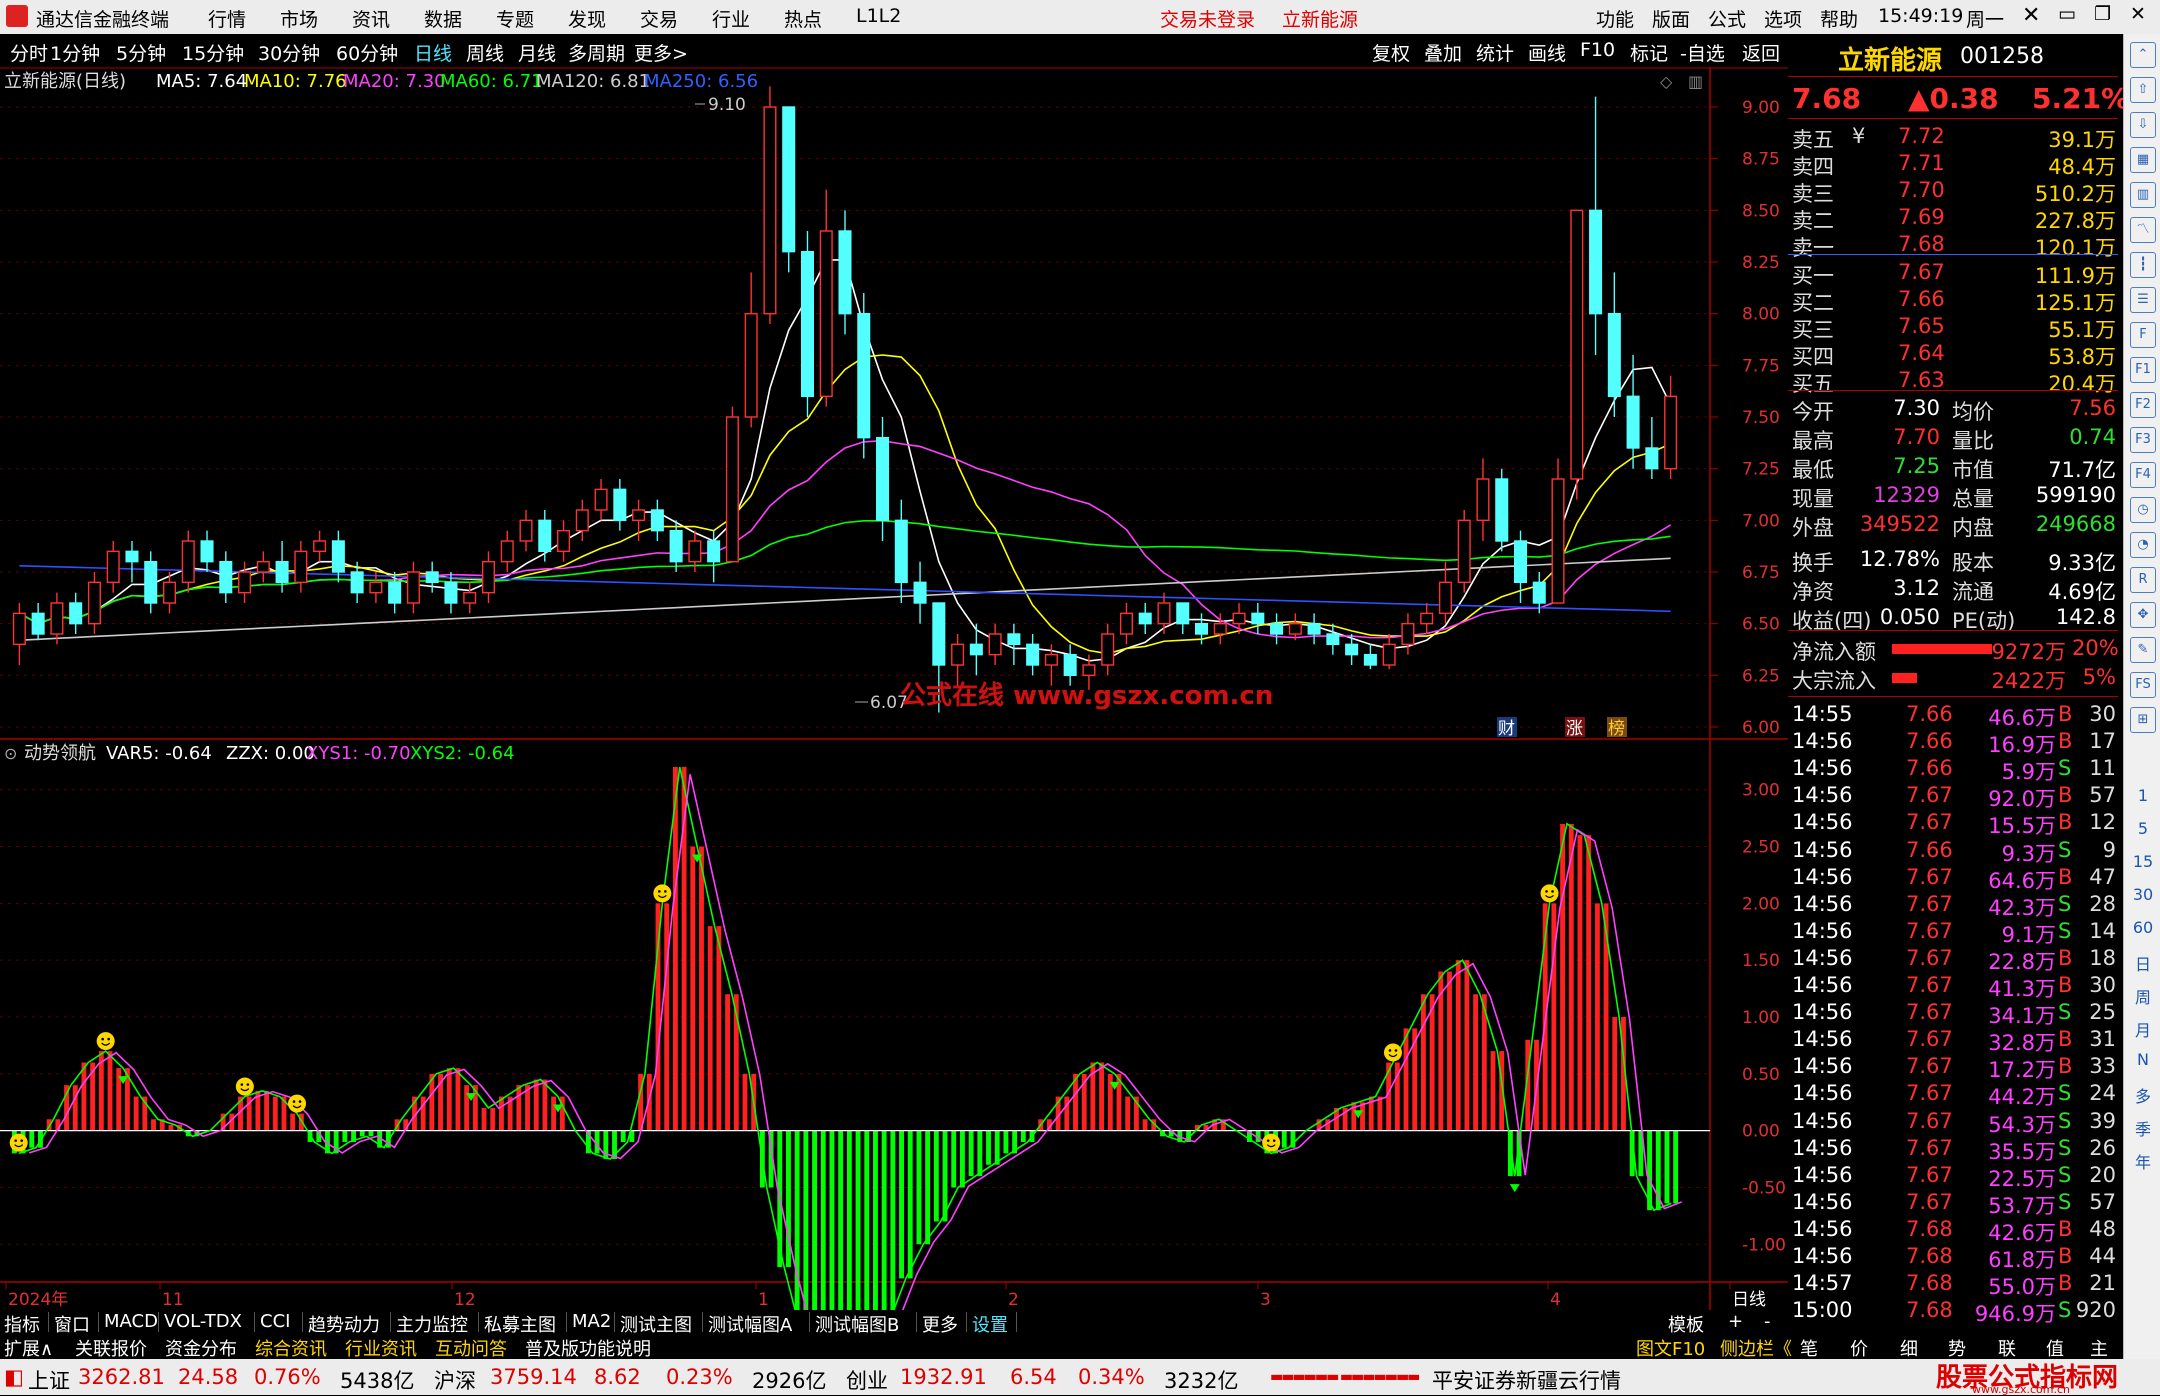 The width and height of the screenshot is (2160, 1396). What do you see at coordinates (1756, 1348) in the screenshot?
I see `panel-tab-1: 侧边栏《` at bounding box center [1756, 1348].